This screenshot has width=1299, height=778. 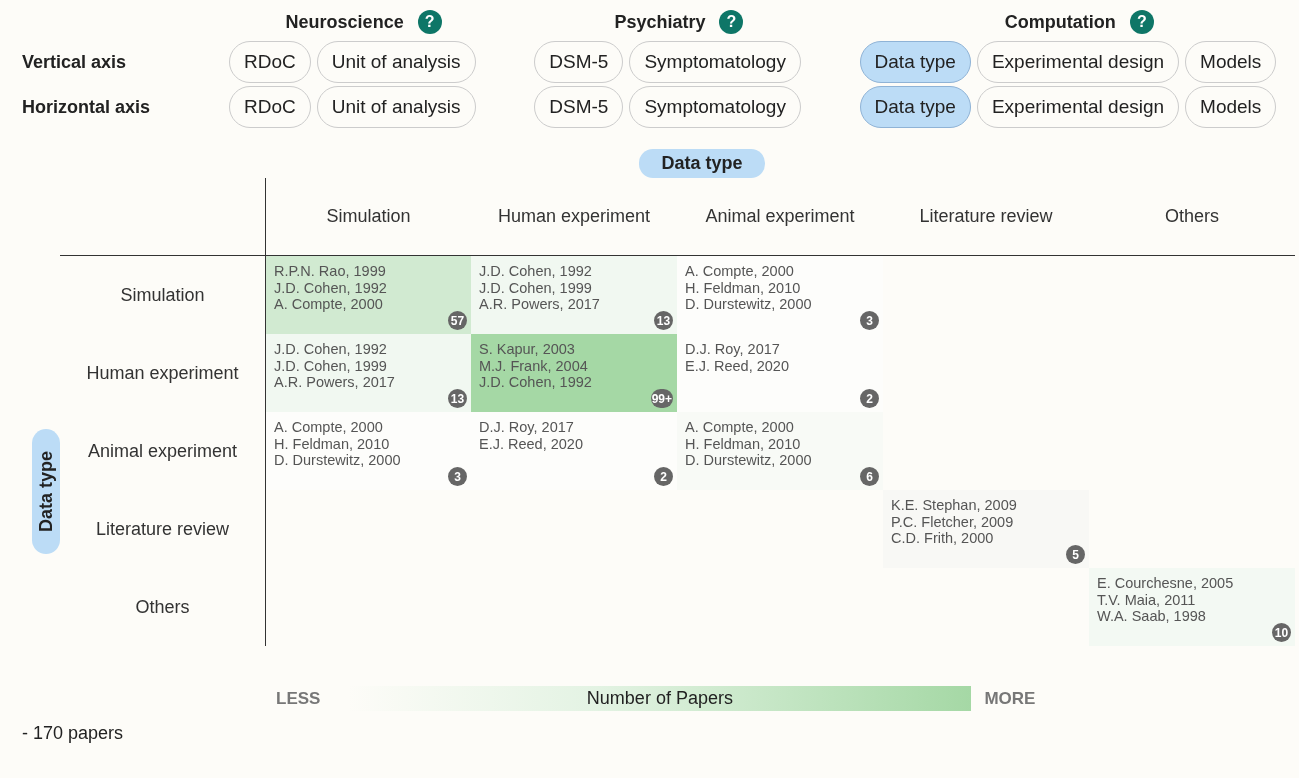 What do you see at coordinates (162, 373) in the screenshot?
I see `row-header: Human experiment` at bounding box center [162, 373].